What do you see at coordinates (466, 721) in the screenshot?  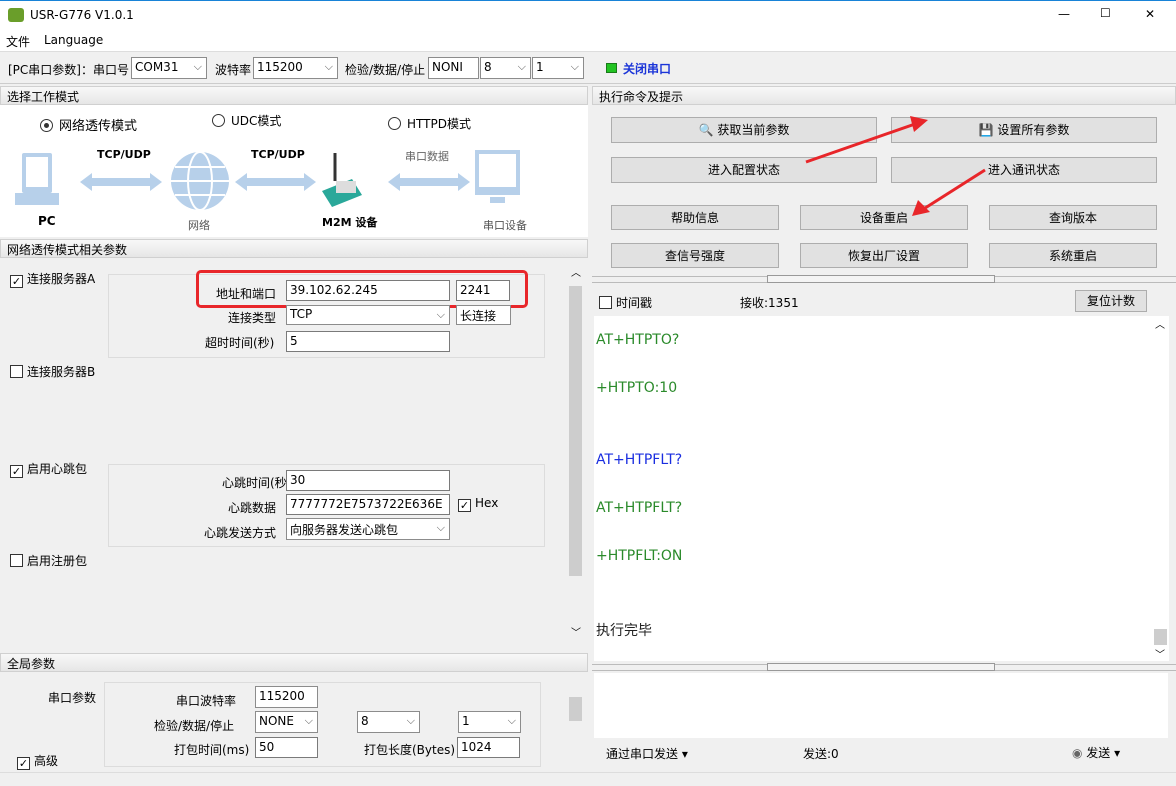 I see `global-stop-value: 1` at bounding box center [466, 721].